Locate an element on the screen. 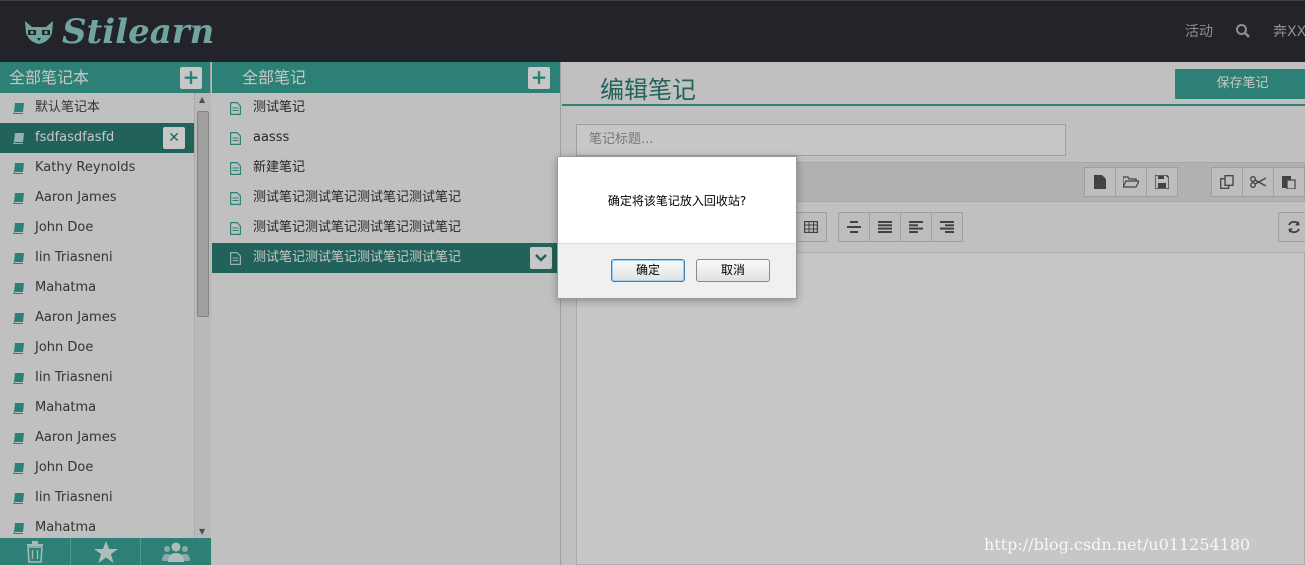  confirm-dialog: 确定将该笔记放入回收站? 确定 取消 is located at coordinates (677, 227).